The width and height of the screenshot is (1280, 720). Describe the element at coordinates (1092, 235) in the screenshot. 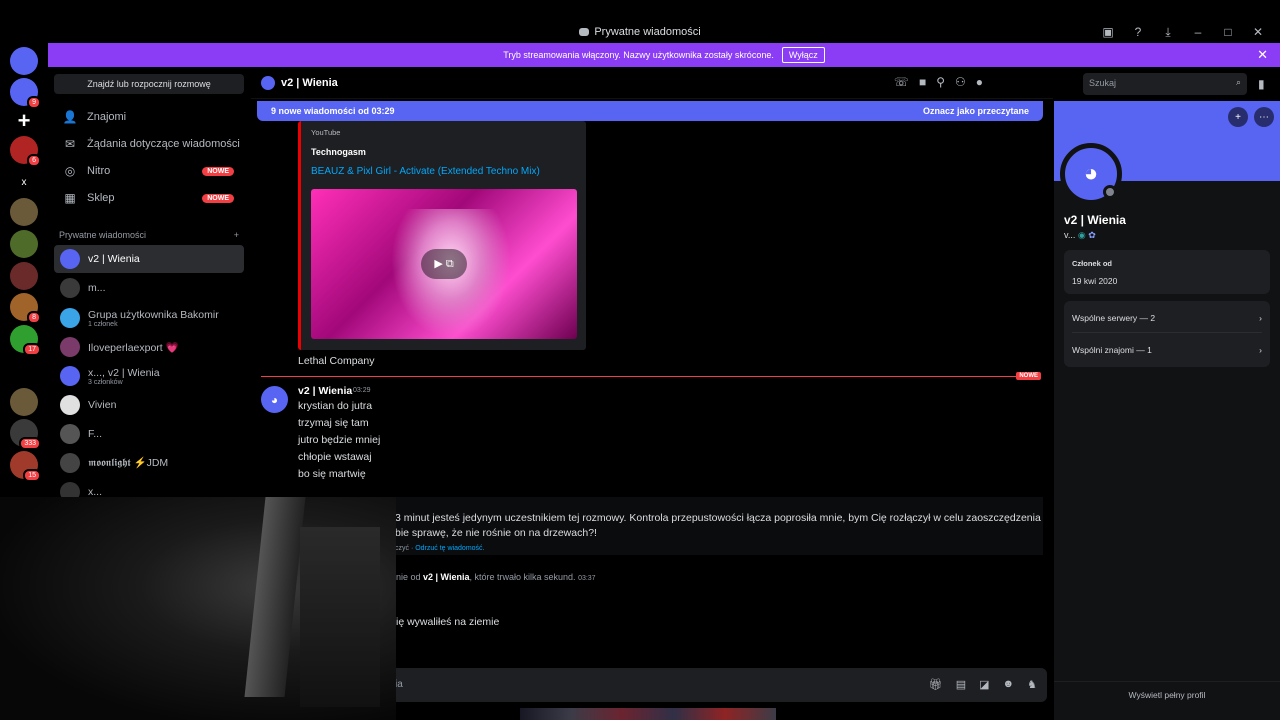

I see `badge-icon: ✿` at that location.